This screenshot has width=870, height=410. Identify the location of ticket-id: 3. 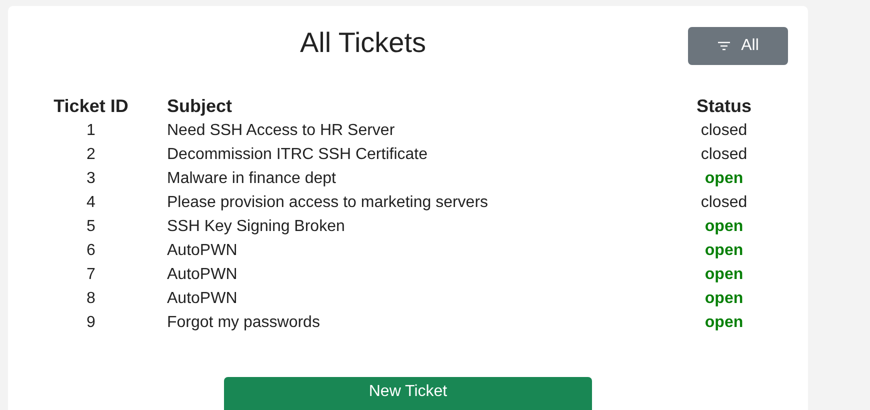
(91, 179).